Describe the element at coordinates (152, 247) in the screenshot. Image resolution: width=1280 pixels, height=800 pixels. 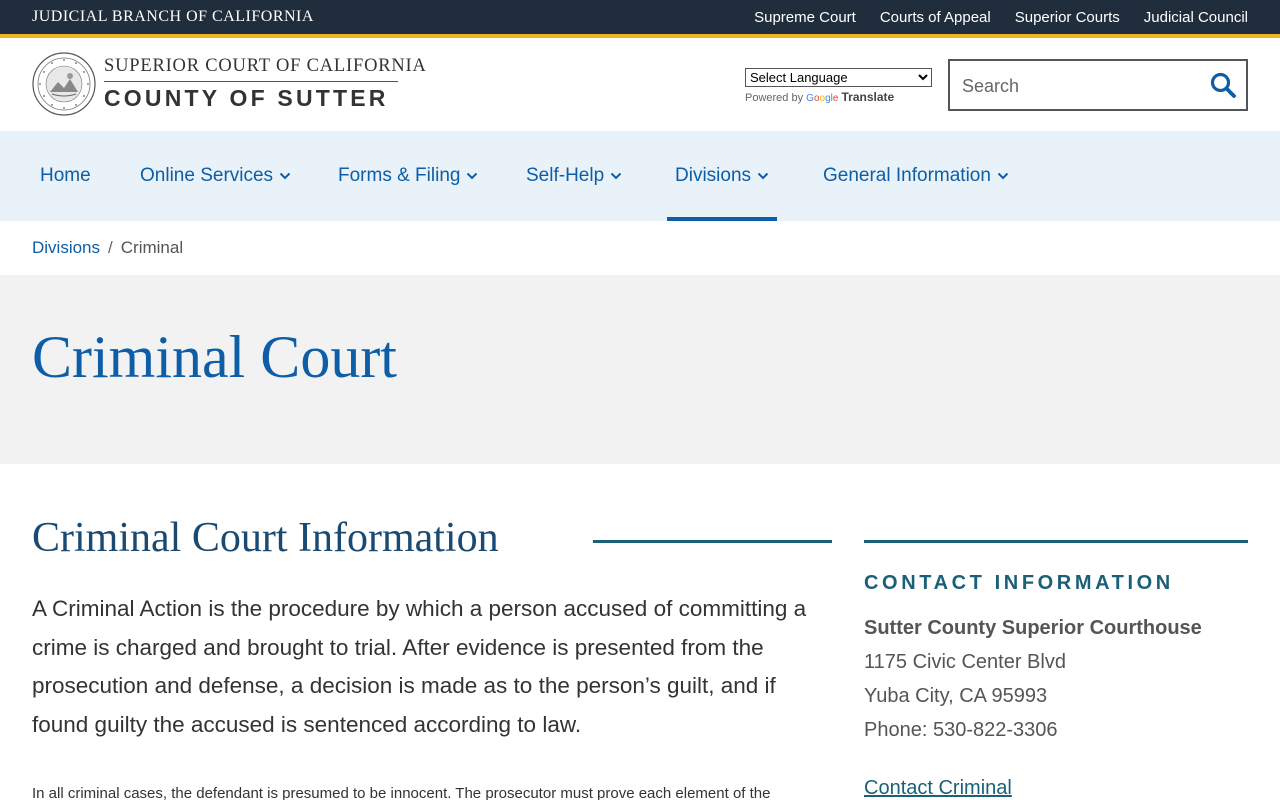
I see `breadcrumb-current: Criminal` at that location.